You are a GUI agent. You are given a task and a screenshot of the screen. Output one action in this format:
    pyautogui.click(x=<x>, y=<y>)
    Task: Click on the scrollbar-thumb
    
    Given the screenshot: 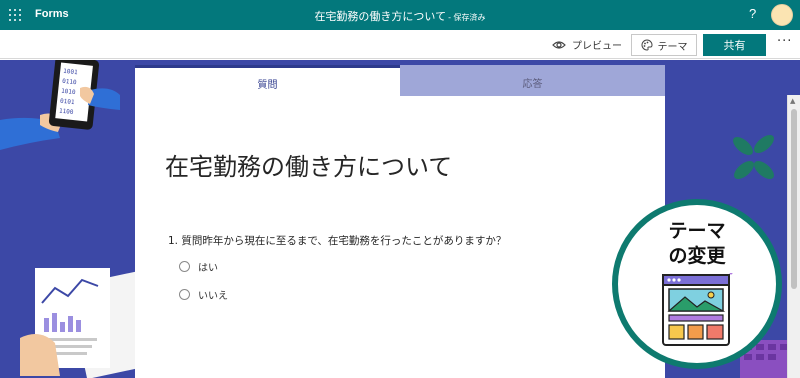 What is the action you would take?
    pyautogui.click(x=794, y=199)
    